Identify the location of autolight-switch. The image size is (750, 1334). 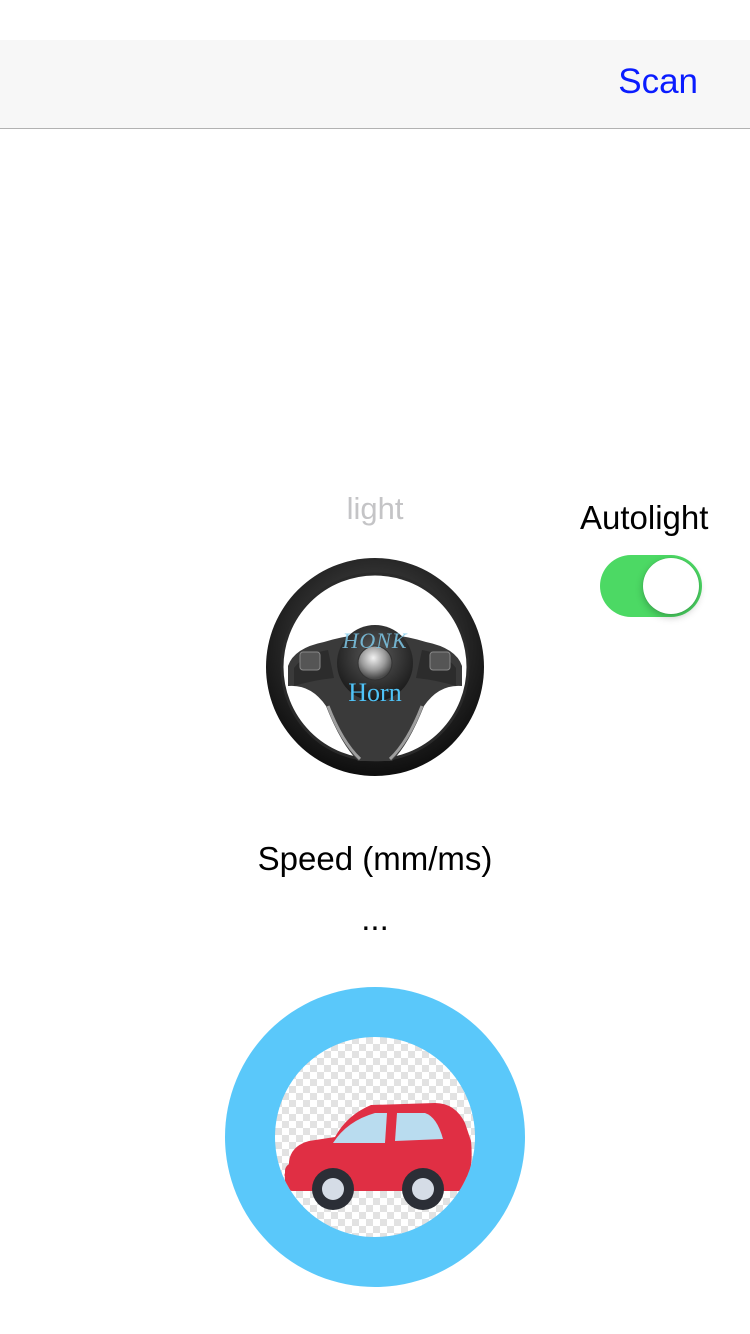
(651, 586).